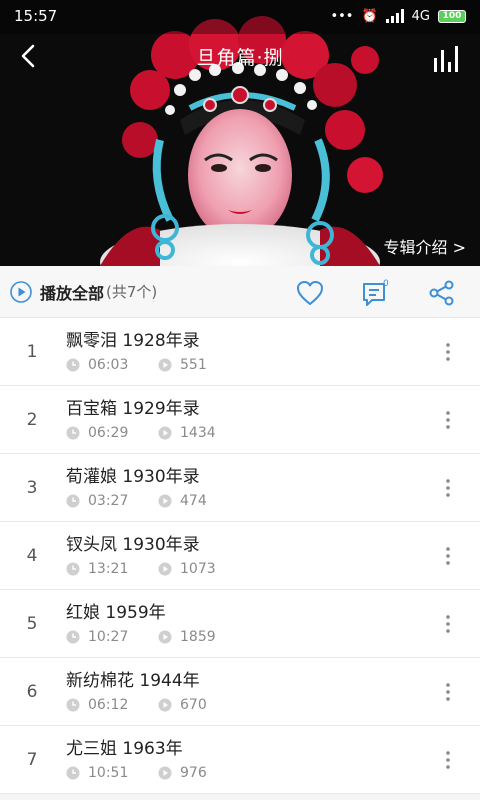 The height and width of the screenshot is (800, 480). Describe the element at coordinates (240, 624) in the screenshot. I see `track-row: 5 红娘 1959年 10:27 1859` at that location.